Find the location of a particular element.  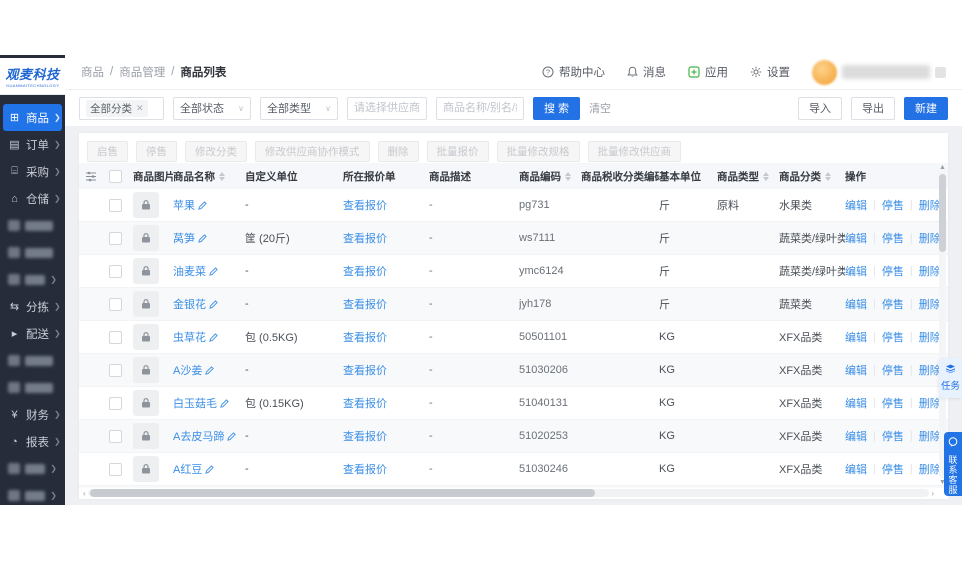

tasks-float-button: 任务 is located at coordinates (950, 378).